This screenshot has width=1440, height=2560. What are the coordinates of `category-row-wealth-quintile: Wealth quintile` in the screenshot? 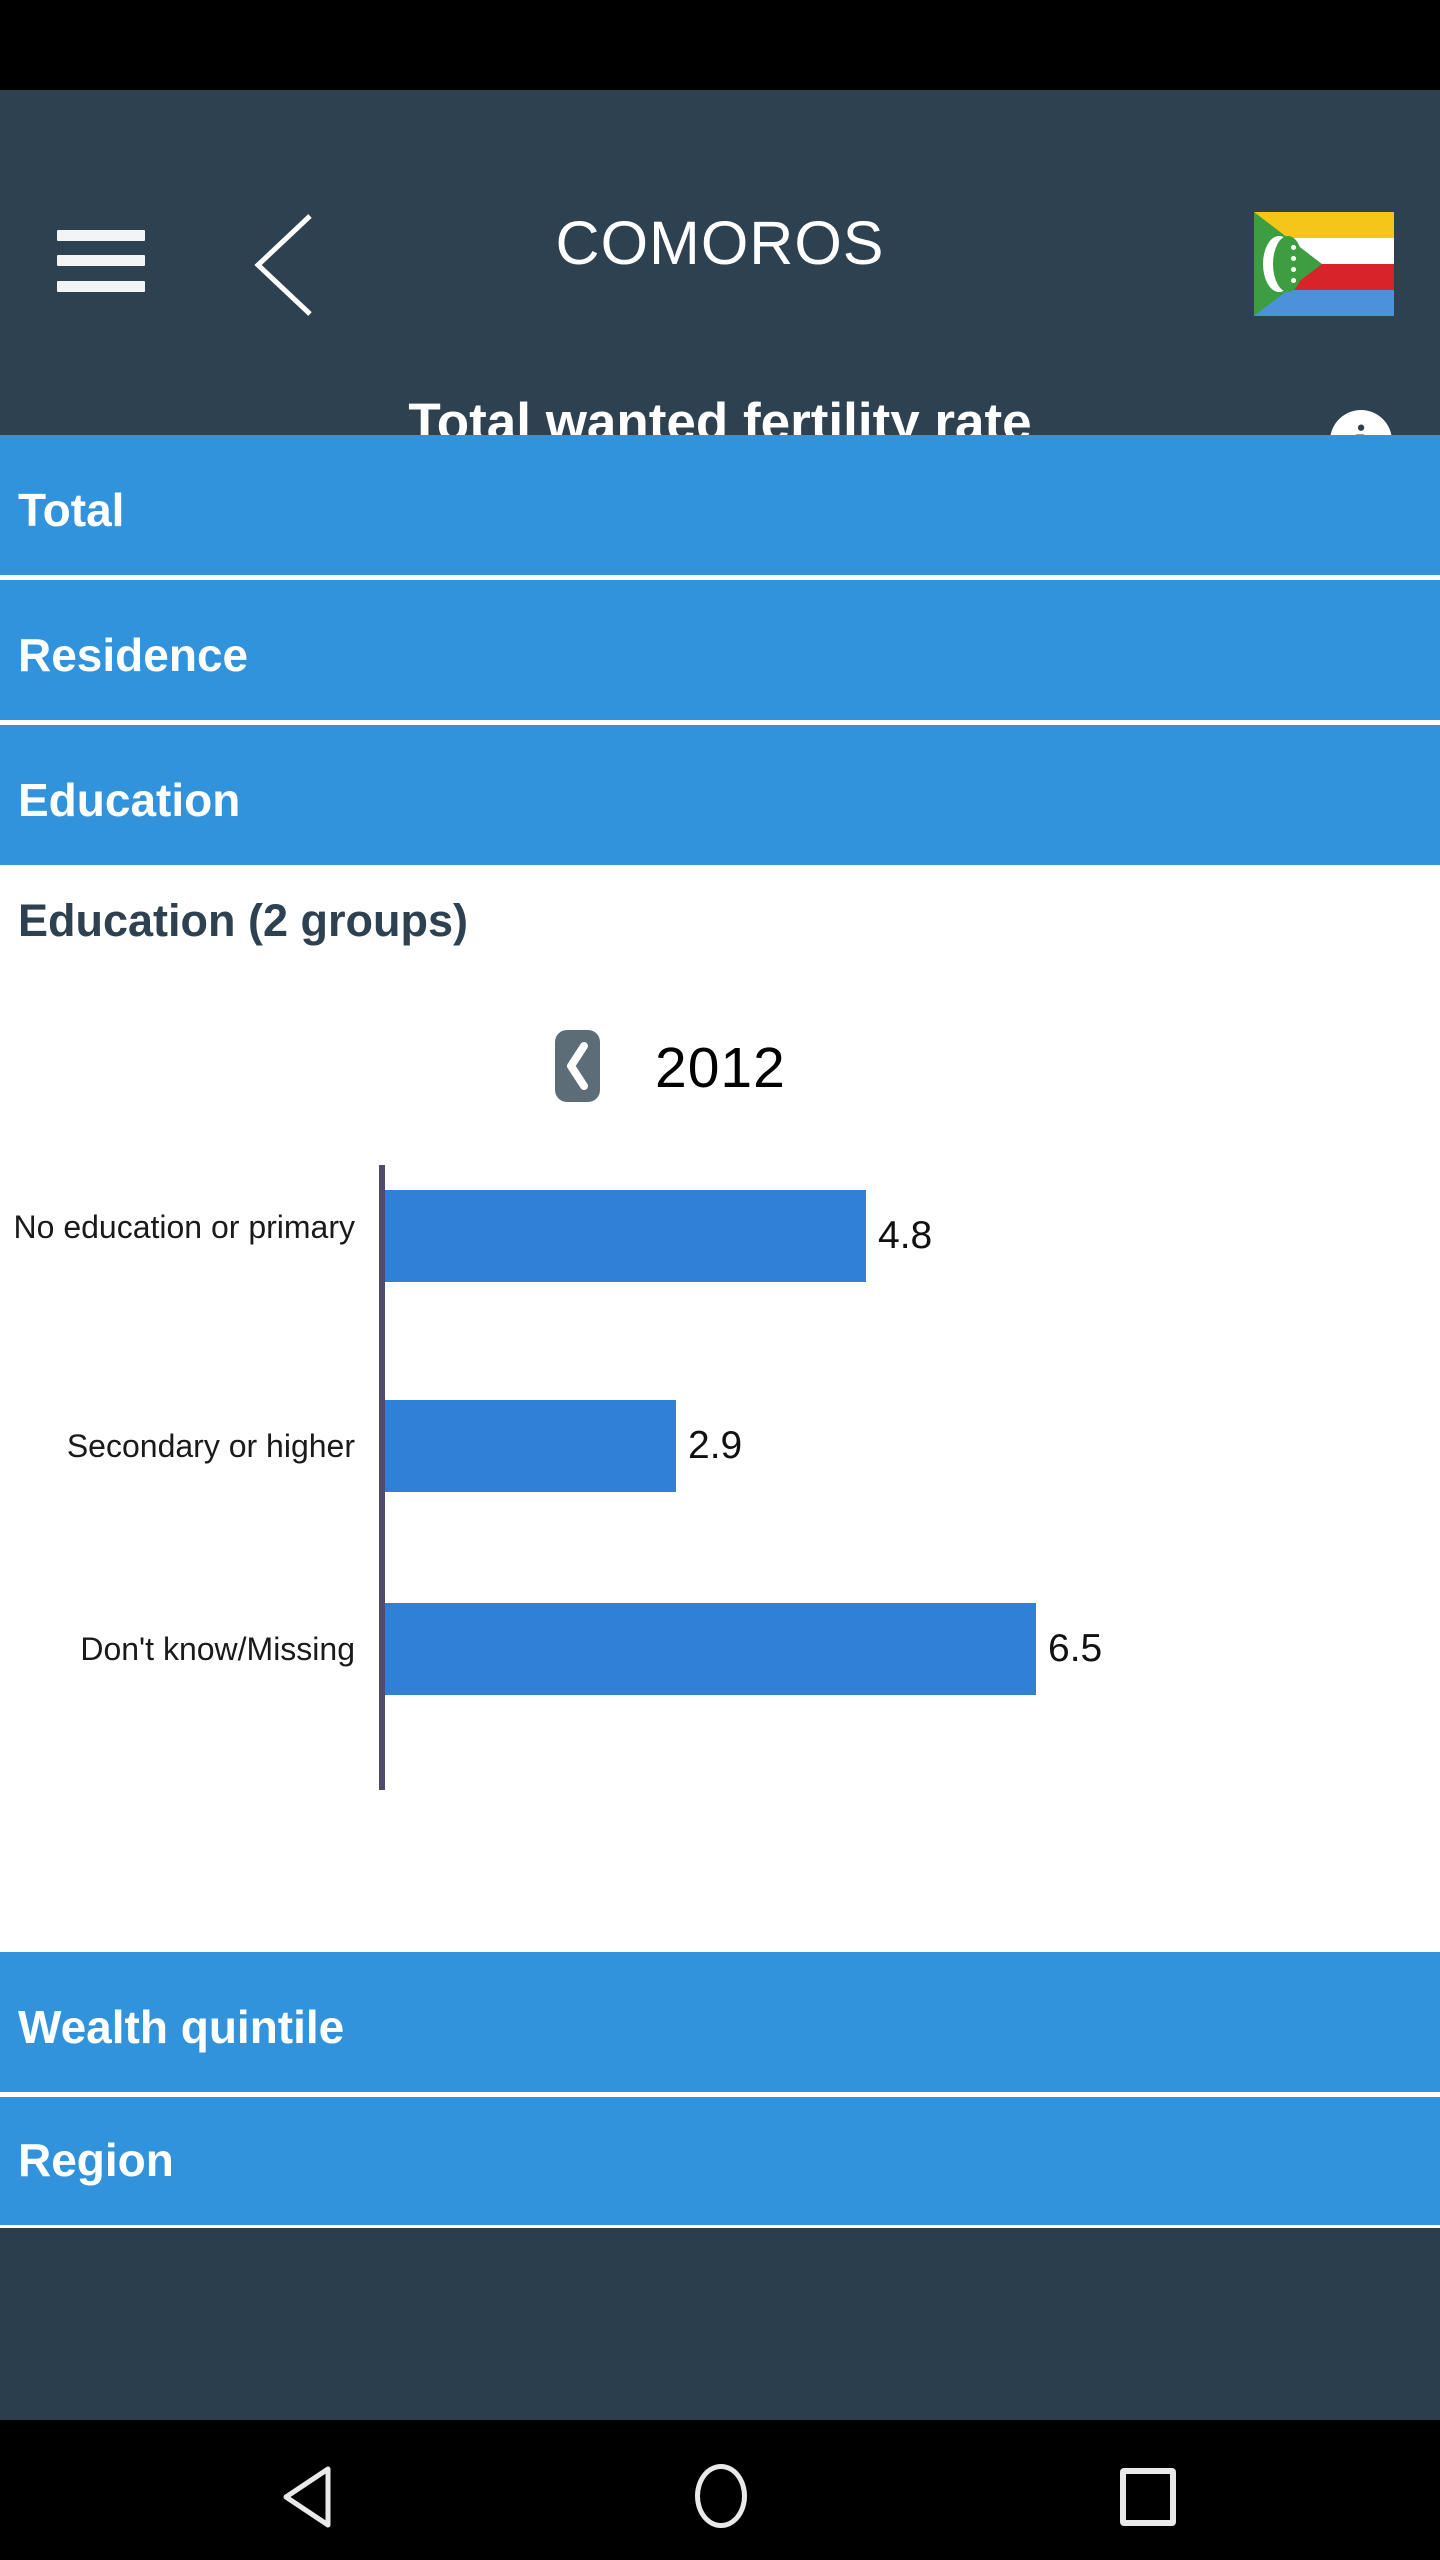 It's located at (720, 2022).